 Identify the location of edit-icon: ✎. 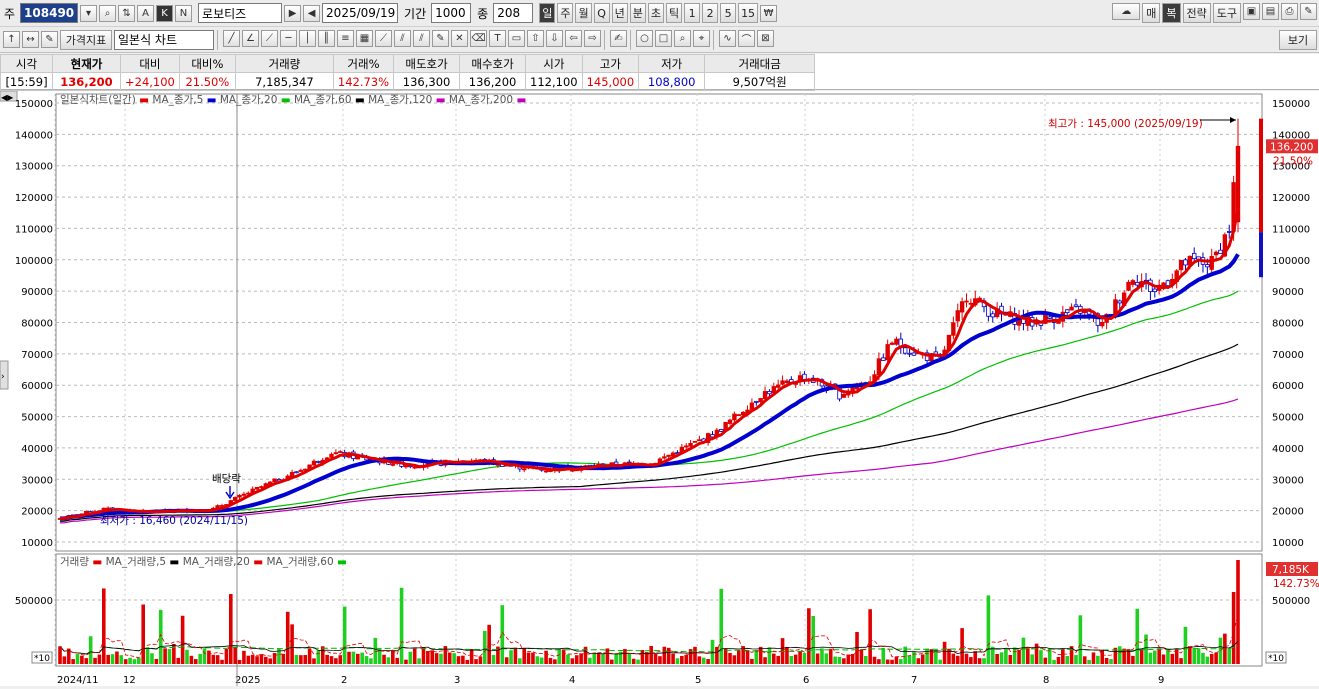
(49, 39).